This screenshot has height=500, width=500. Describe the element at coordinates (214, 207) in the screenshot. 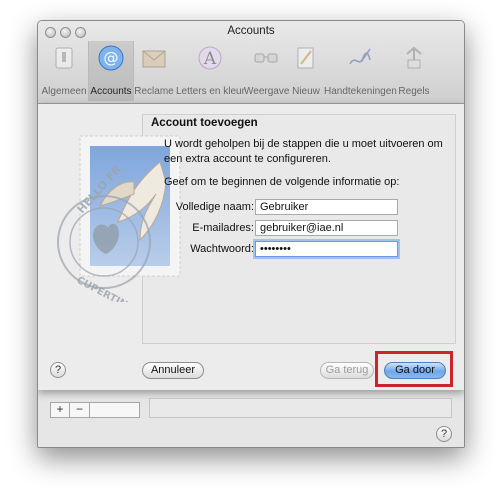

I see `full-name-label: Volledige naam:` at that location.